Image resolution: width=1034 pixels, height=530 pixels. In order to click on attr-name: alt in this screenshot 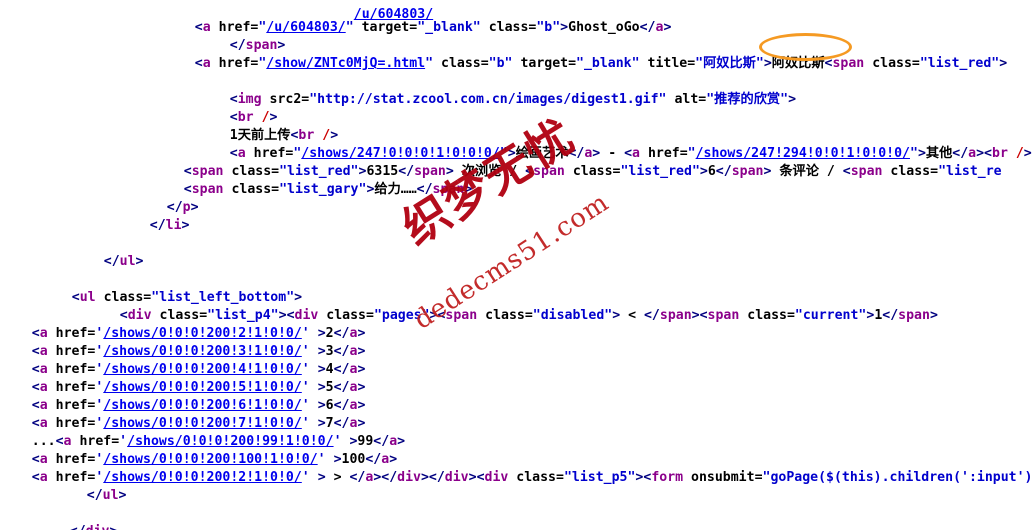, I will do `click(686, 100)`.